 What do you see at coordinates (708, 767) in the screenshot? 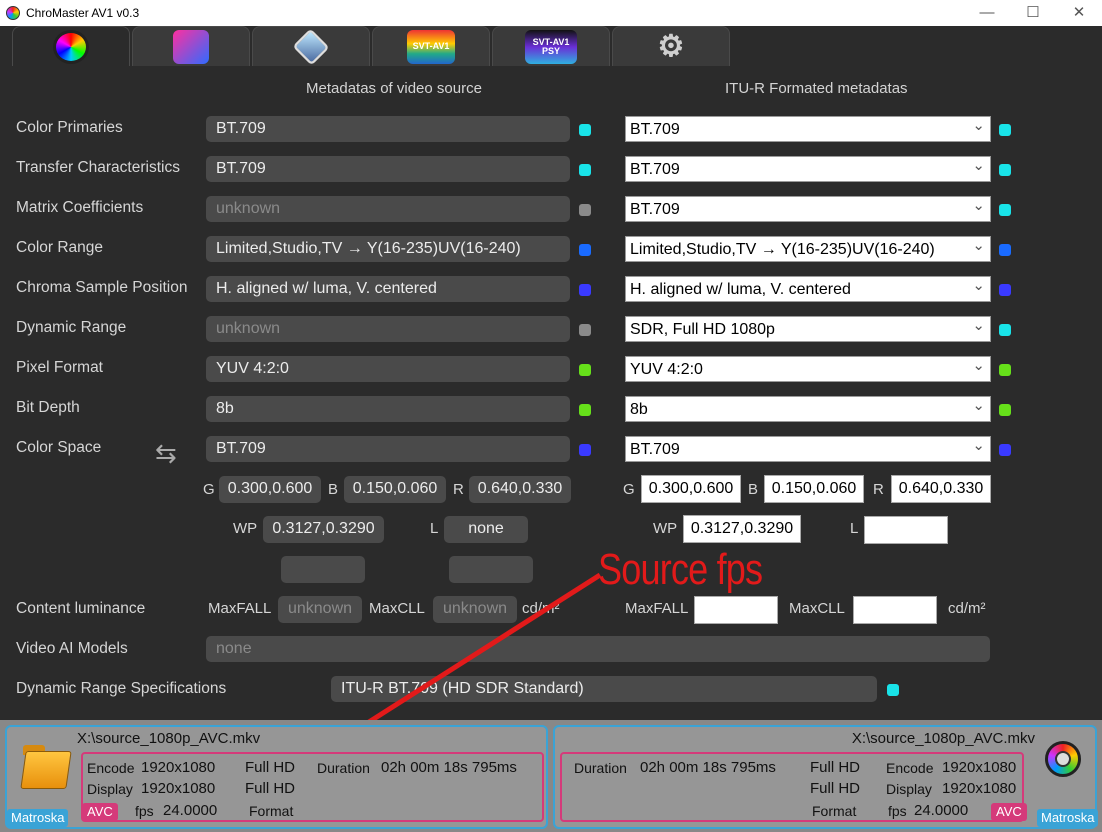
I see `output-duration-value: 02h 00m 18s 795ms` at bounding box center [708, 767].